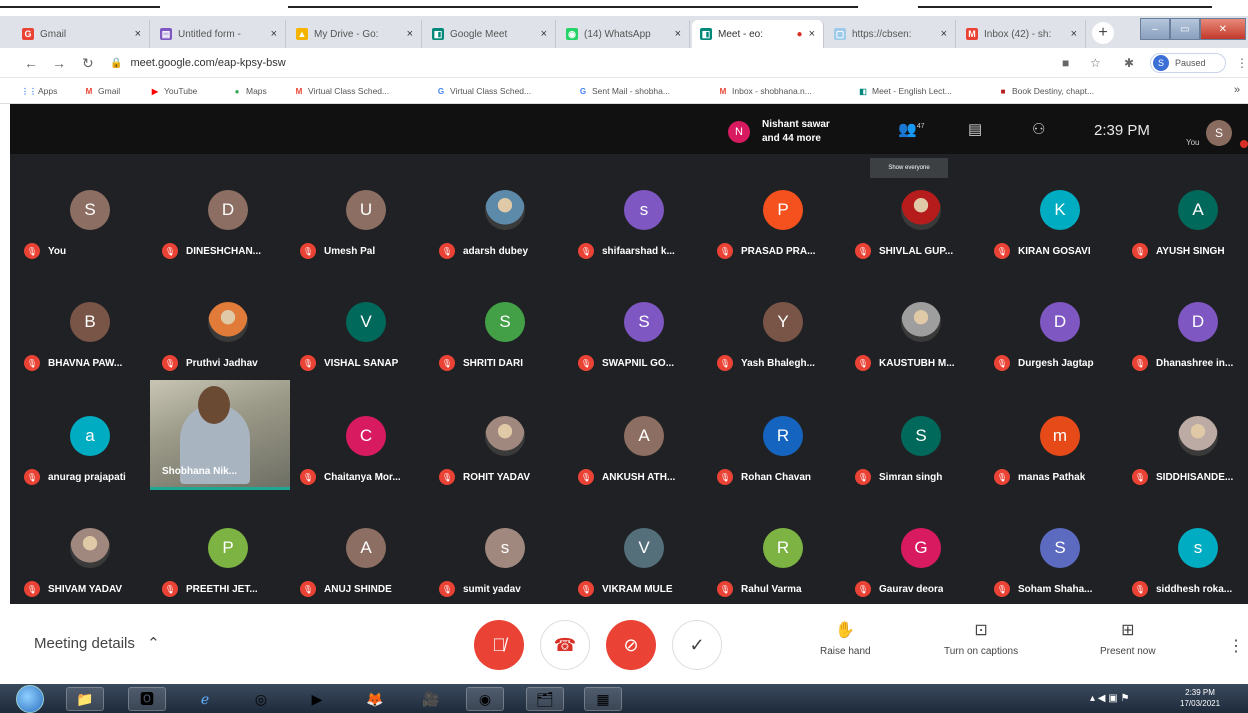 The image size is (1248, 713). Describe the element at coordinates (565, 645) in the screenshot. I see `leave-call-button: ☎` at that location.